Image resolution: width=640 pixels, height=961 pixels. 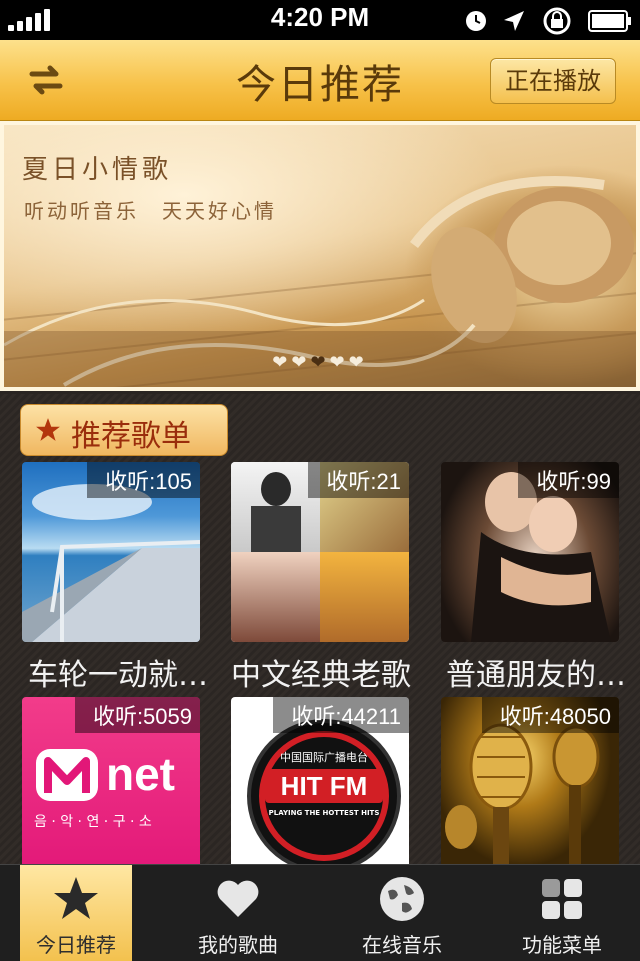 I want to click on tab-function-menu: 功能菜单, so click(x=561, y=913).